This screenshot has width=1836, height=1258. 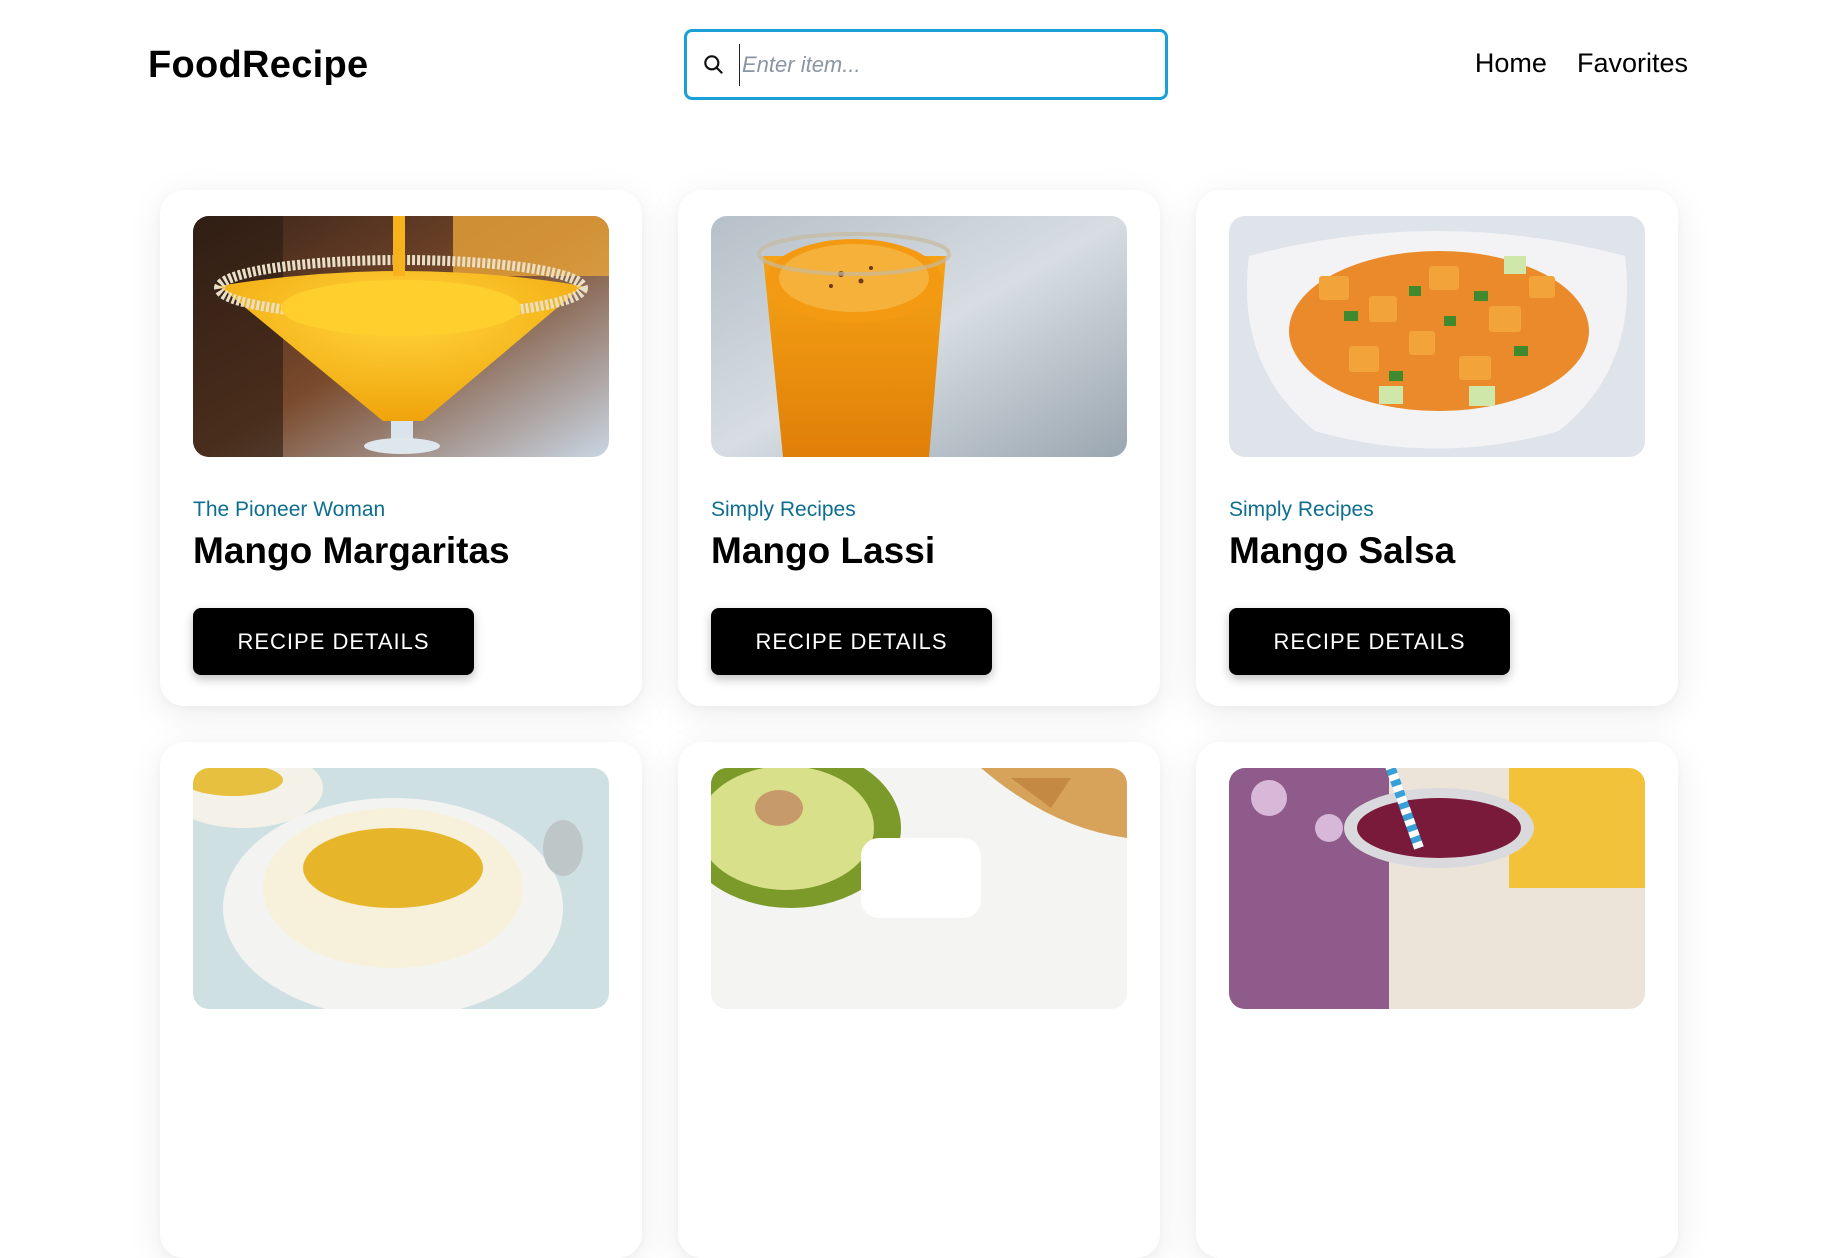 I want to click on recipe-image-mango-margaritas, so click(x=401, y=336).